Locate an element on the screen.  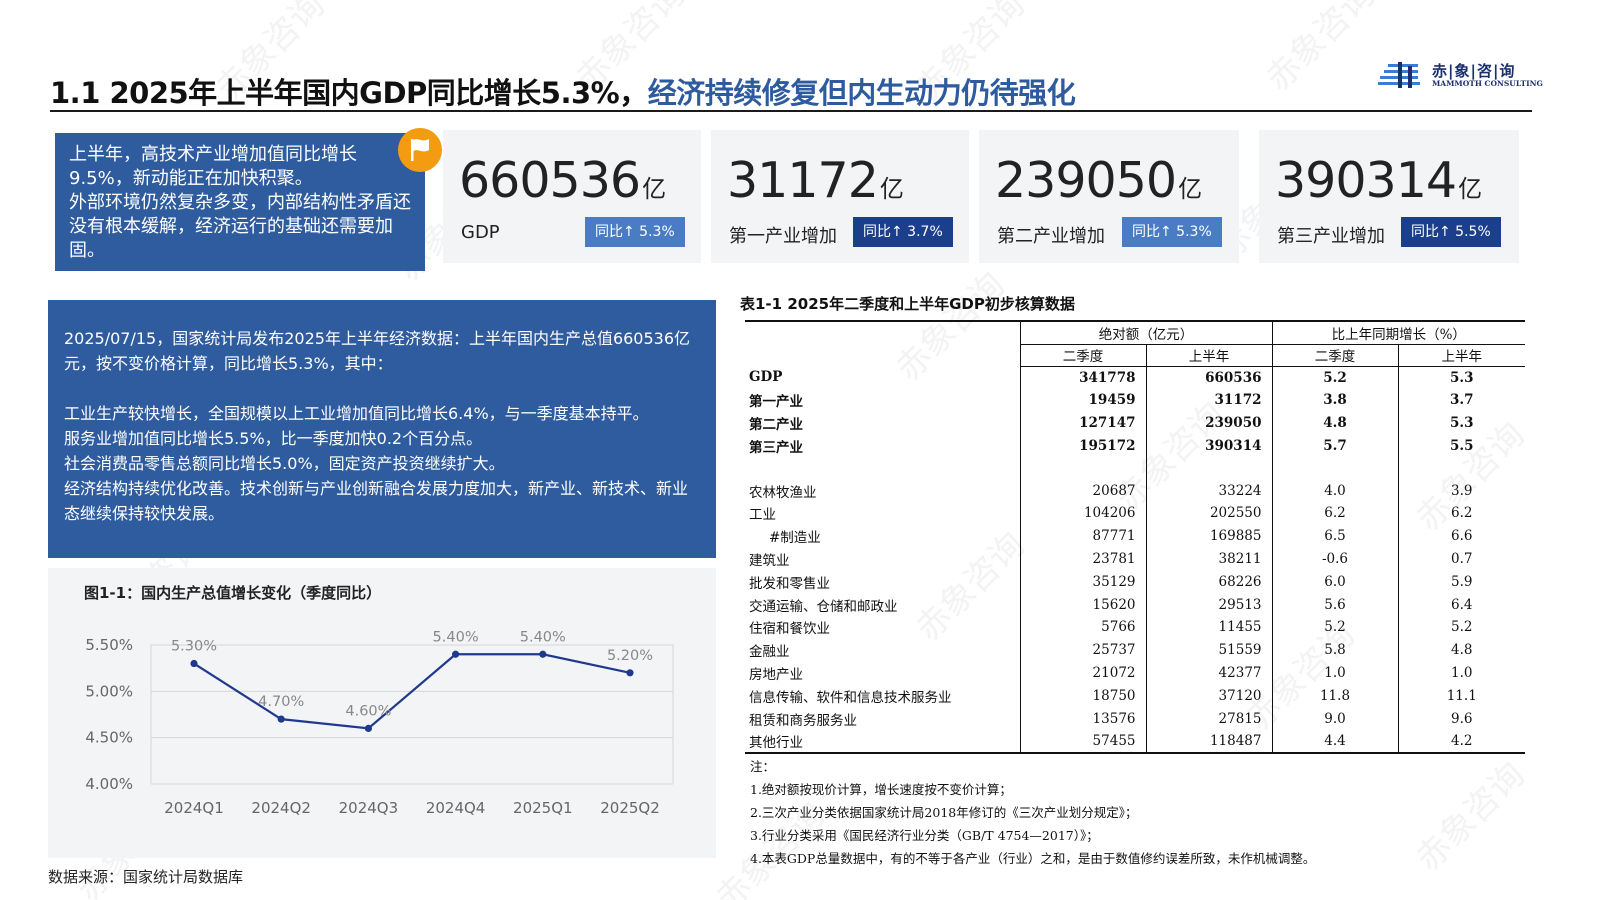
table-cell: 3.8 is located at coordinates (1334, 400).